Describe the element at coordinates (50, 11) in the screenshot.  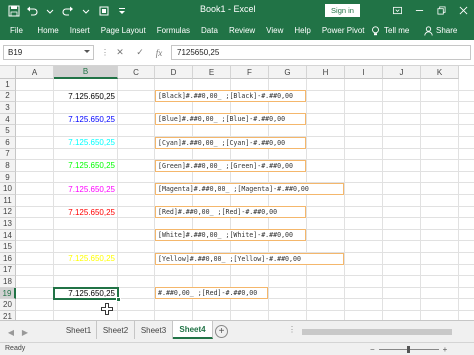
I see `undo-dropdown-icon` at that location.